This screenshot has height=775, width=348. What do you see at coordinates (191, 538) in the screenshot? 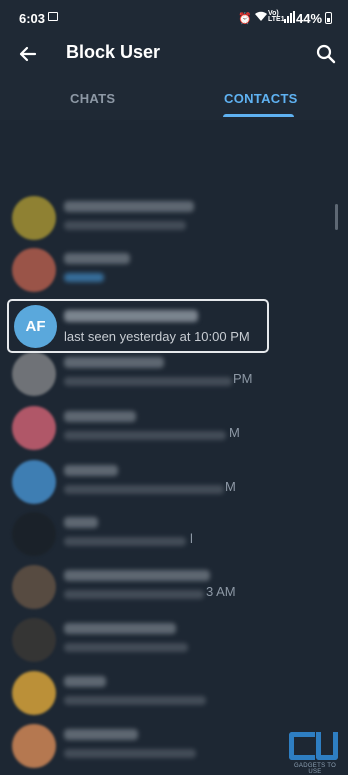
I see `status-tail: l` at bounding box center [191, 538].